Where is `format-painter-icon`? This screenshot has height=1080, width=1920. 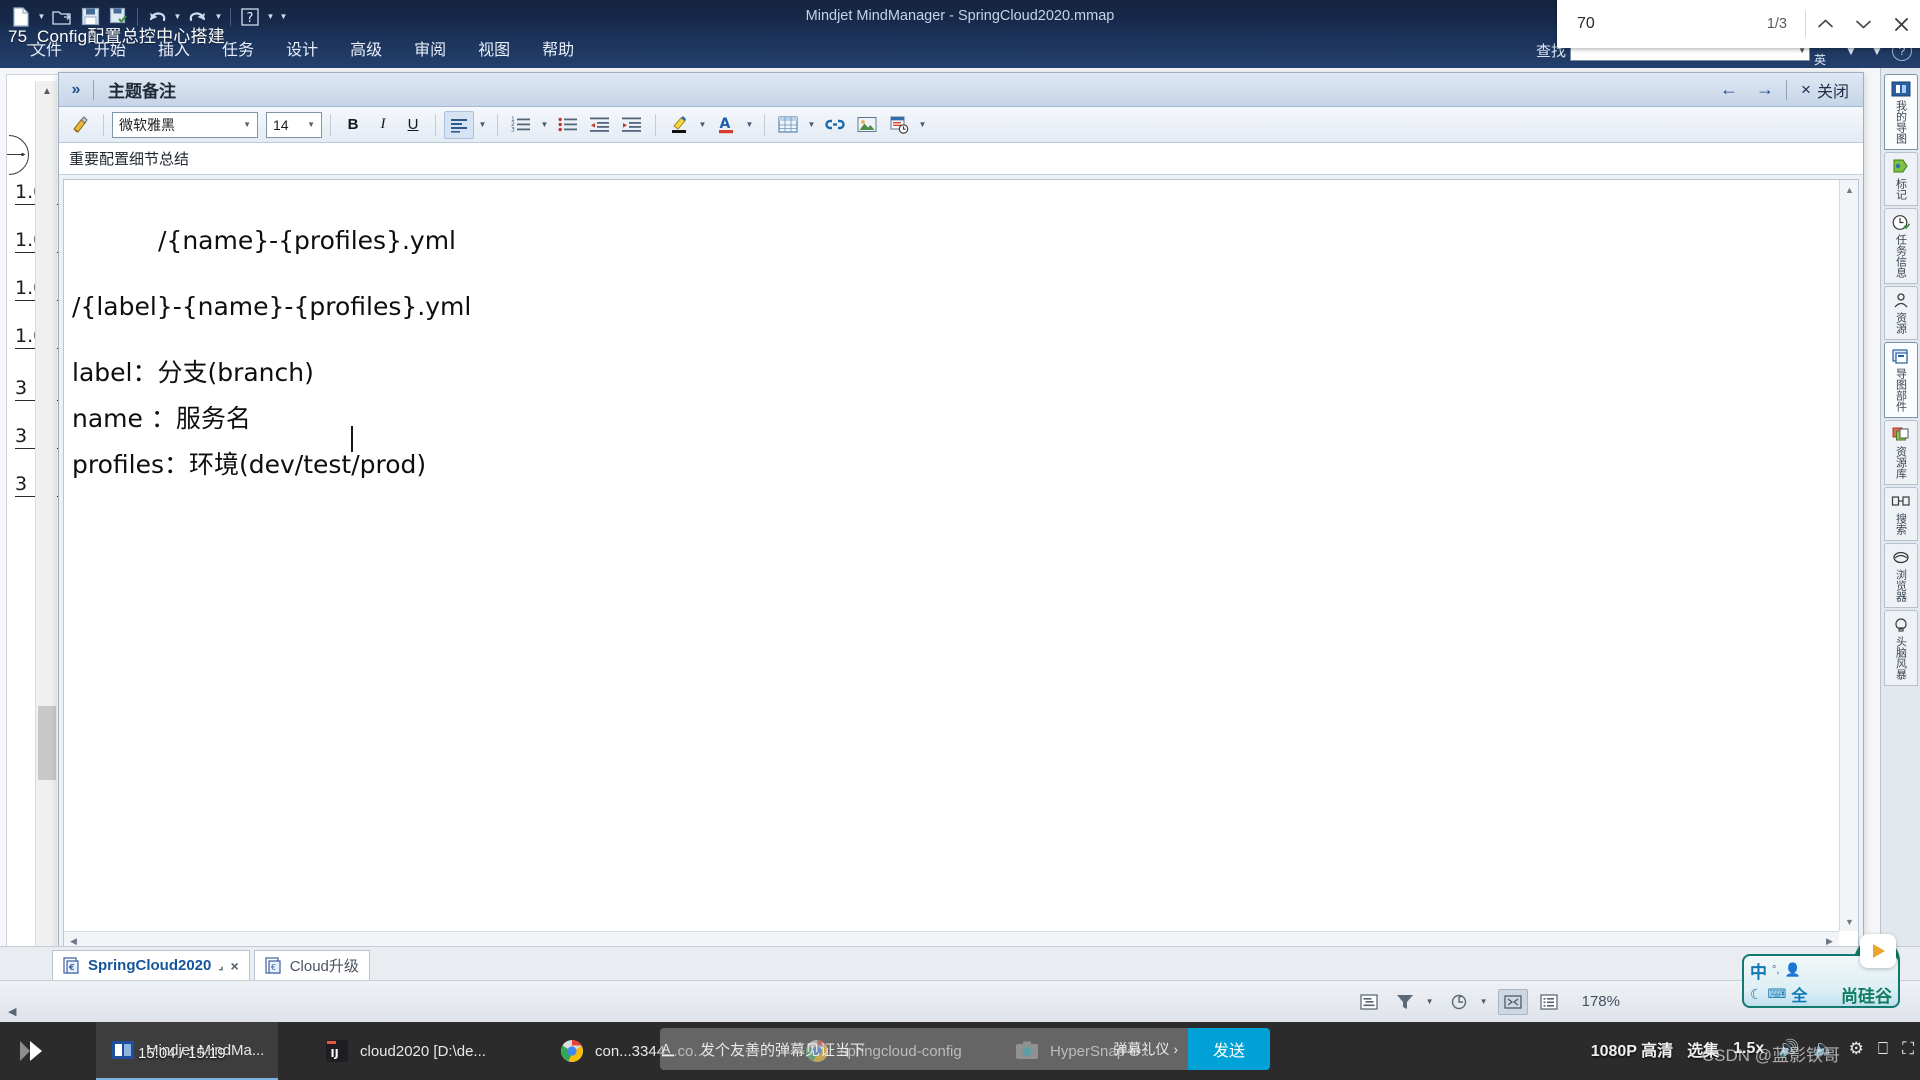
format-painter-icon is located at coordinates (80, 125).